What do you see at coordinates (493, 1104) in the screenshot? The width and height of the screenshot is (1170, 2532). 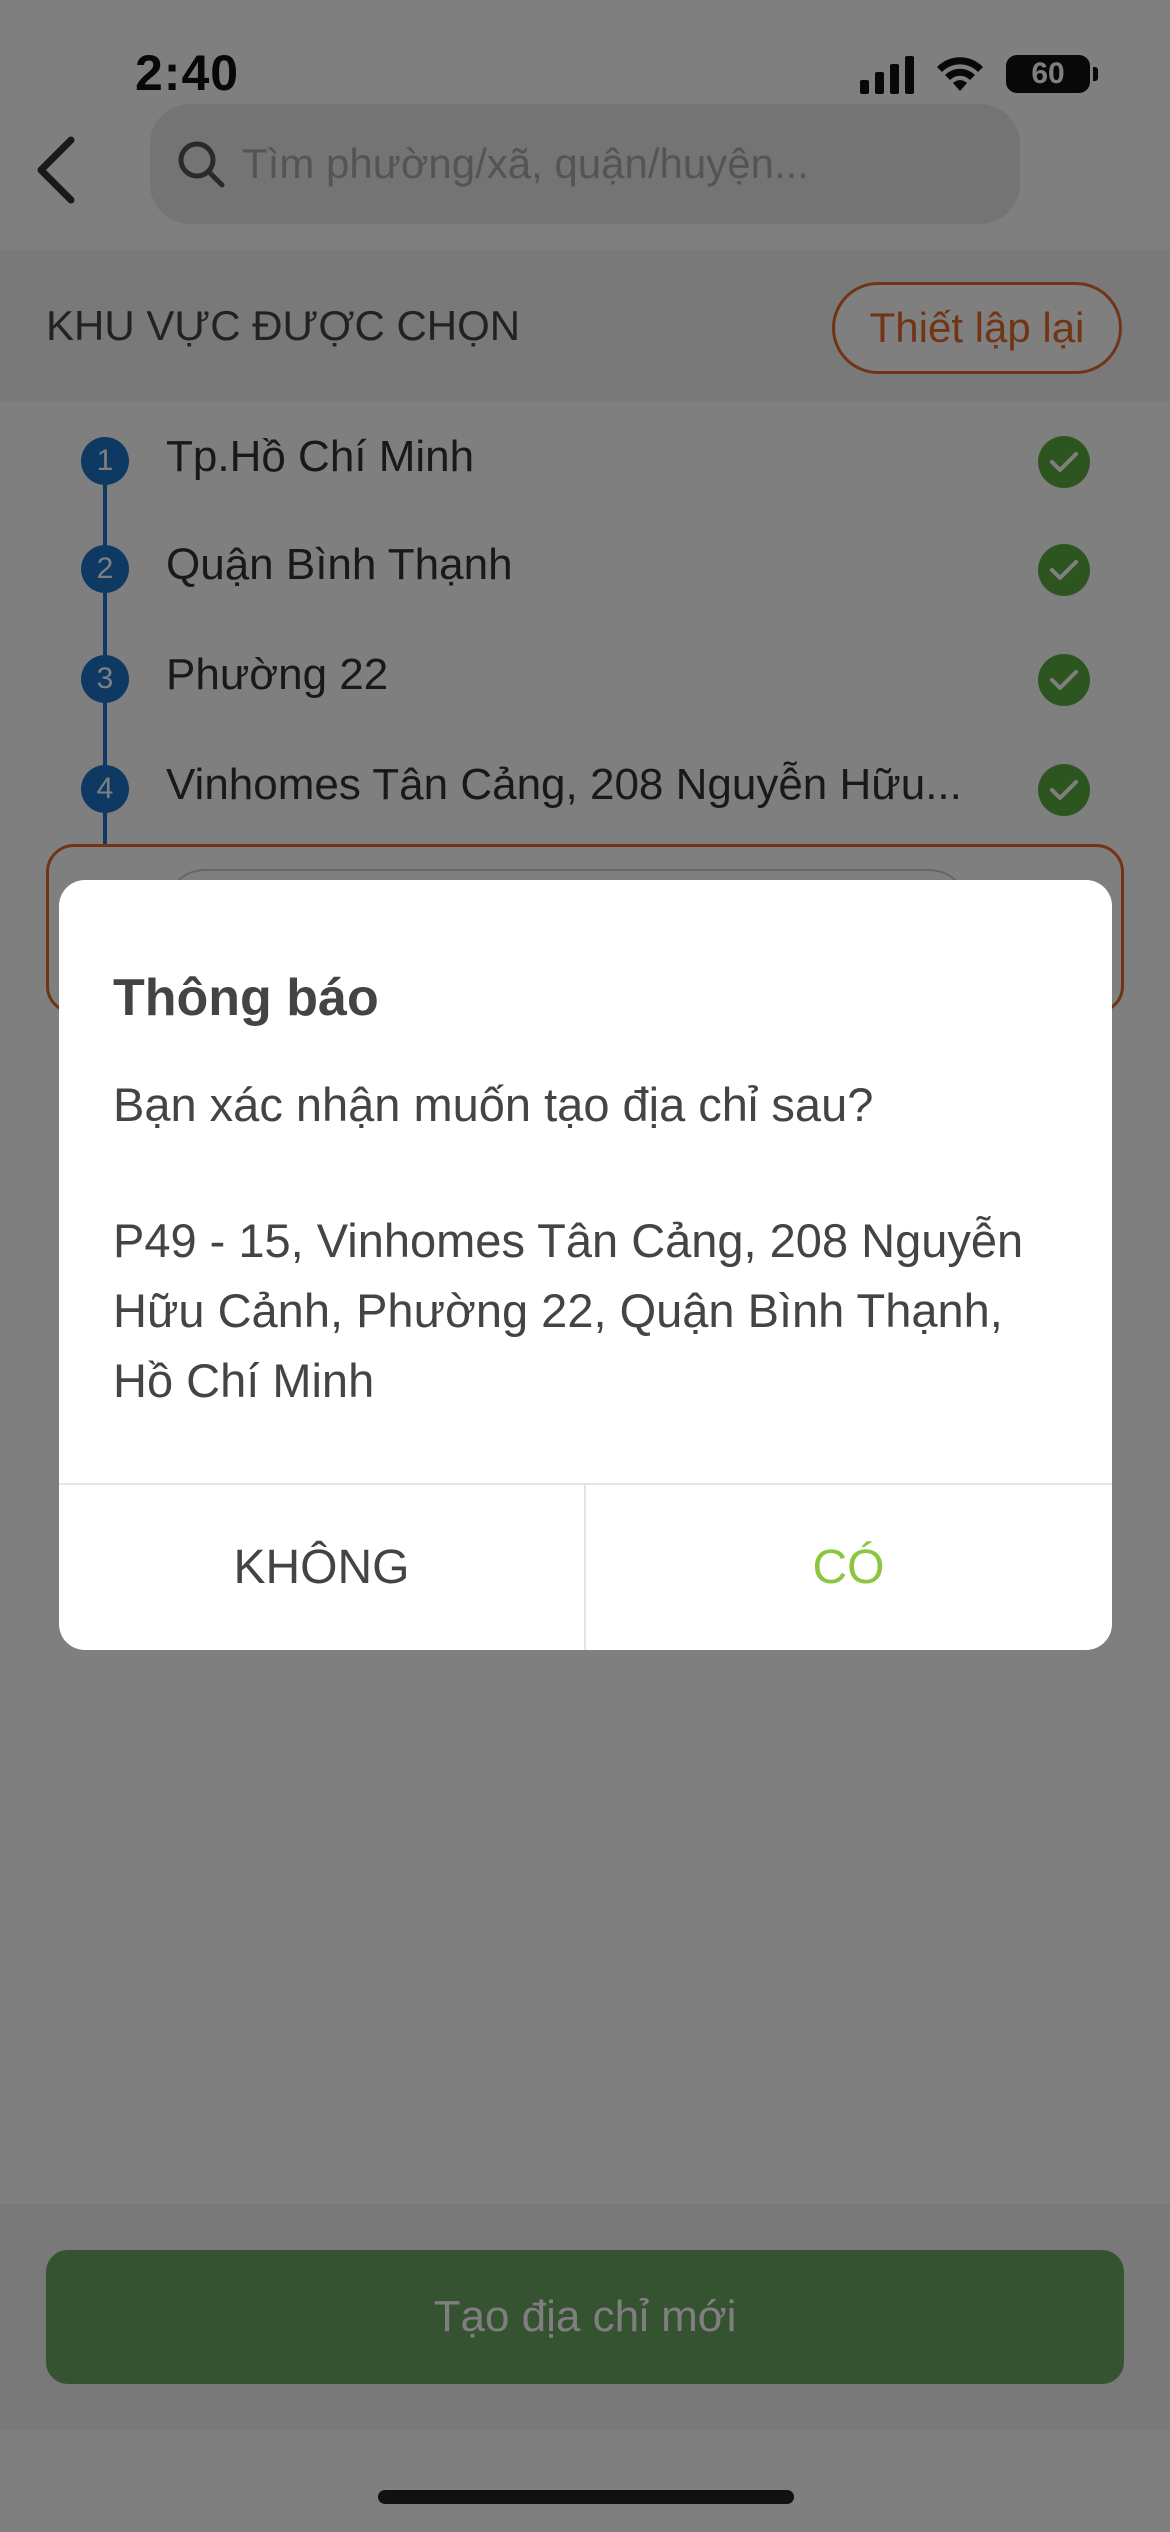 I see `dialog-message: Bạn xác nhận muốn tạo địa chỉ sau?` at bounding box center [493, 1104].